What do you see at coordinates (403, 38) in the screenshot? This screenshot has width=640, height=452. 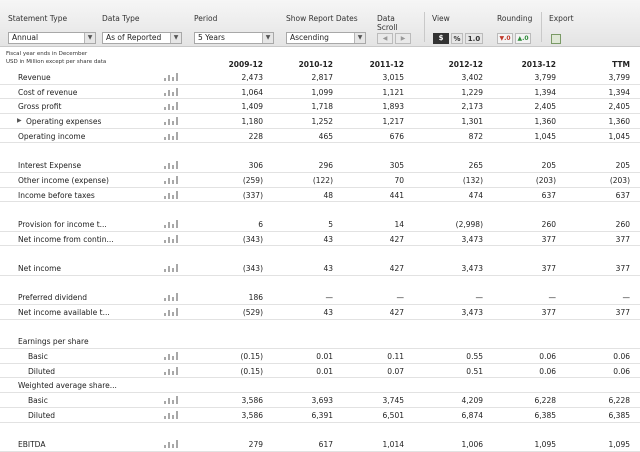 I see `scroll-right-button: ▶` at bounding box center [403, 38].